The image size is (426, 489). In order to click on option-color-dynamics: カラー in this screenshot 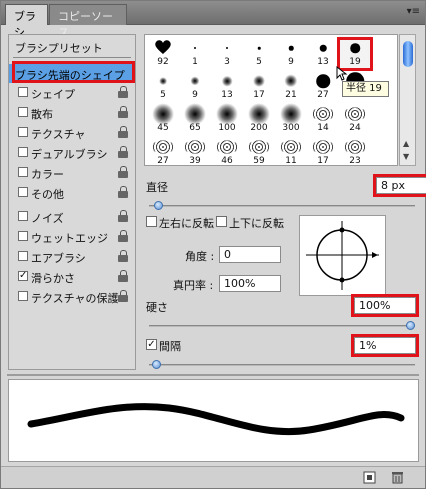, I will do `click(72, 172)`.